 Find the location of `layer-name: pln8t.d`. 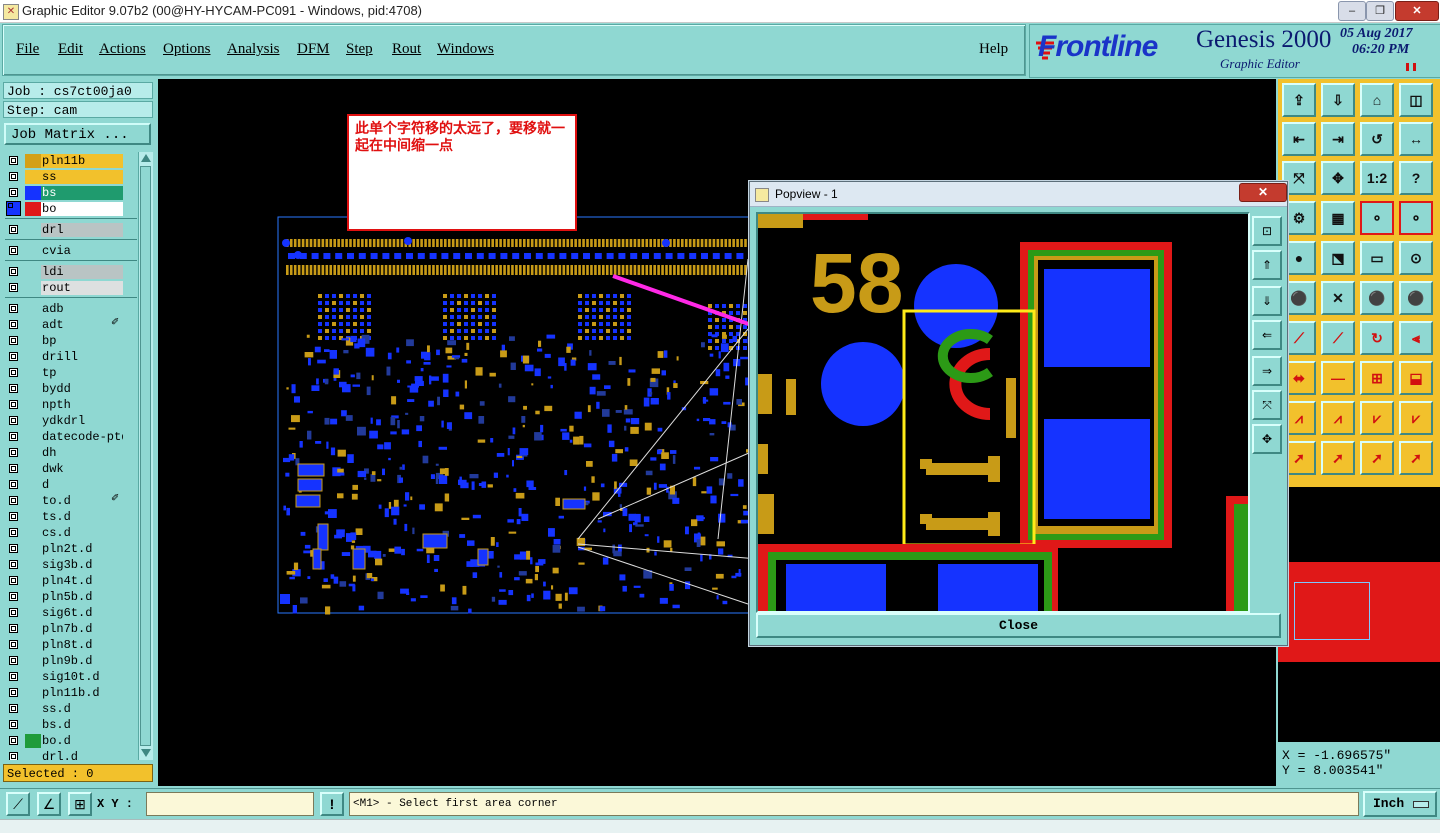

layer-name: pln8t.d is located at coordinates (82, 645).